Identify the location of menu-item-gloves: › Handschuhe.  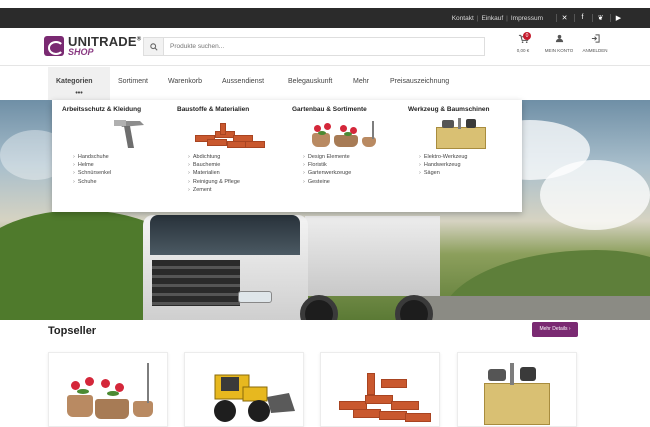
(122, 157).